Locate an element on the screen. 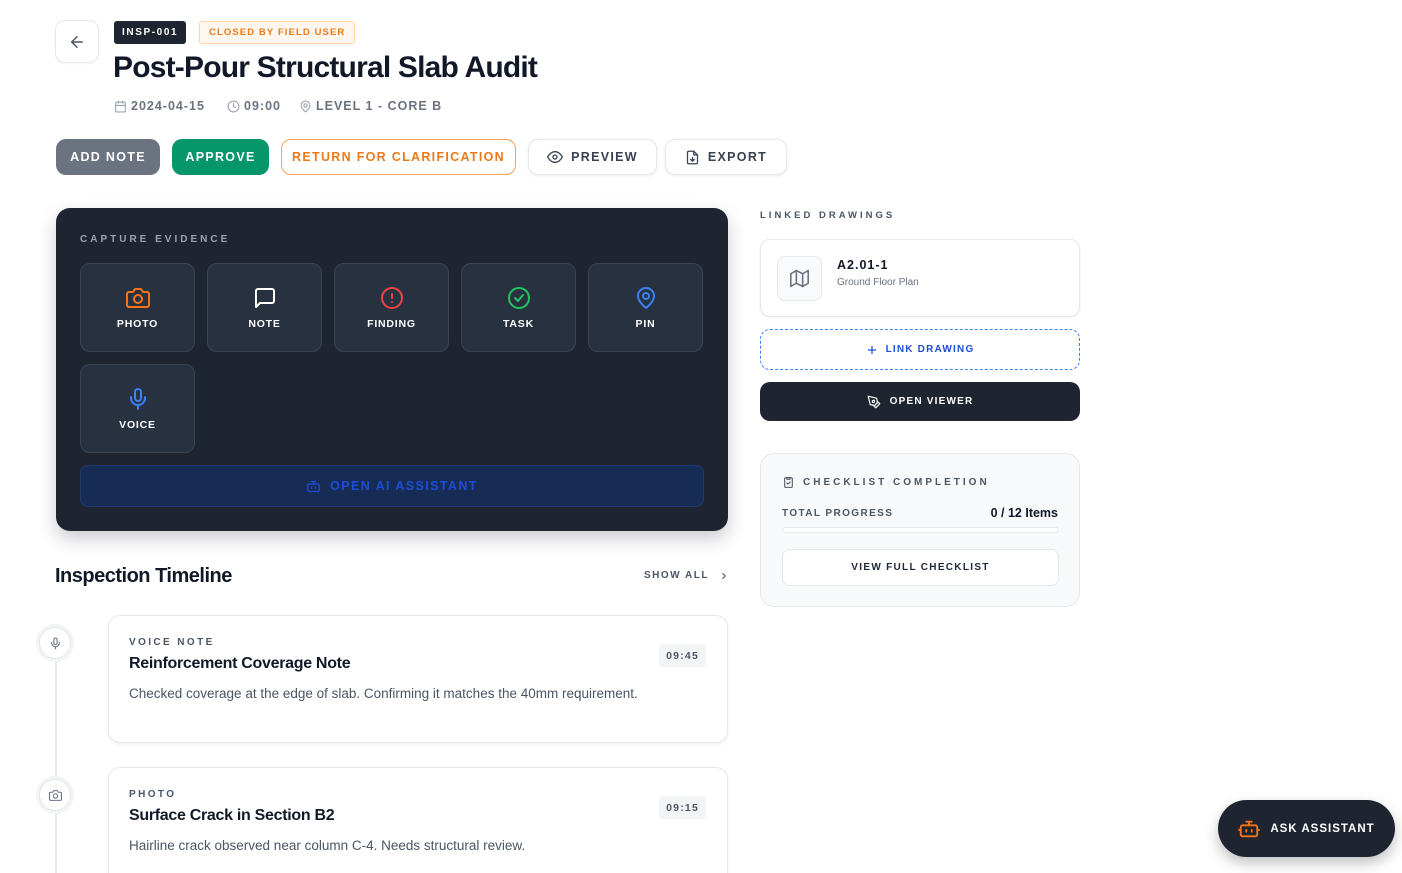 The image size is (1402, 873). link-drawing-button: LINK DRAWING is located at coordinates (920, 349).